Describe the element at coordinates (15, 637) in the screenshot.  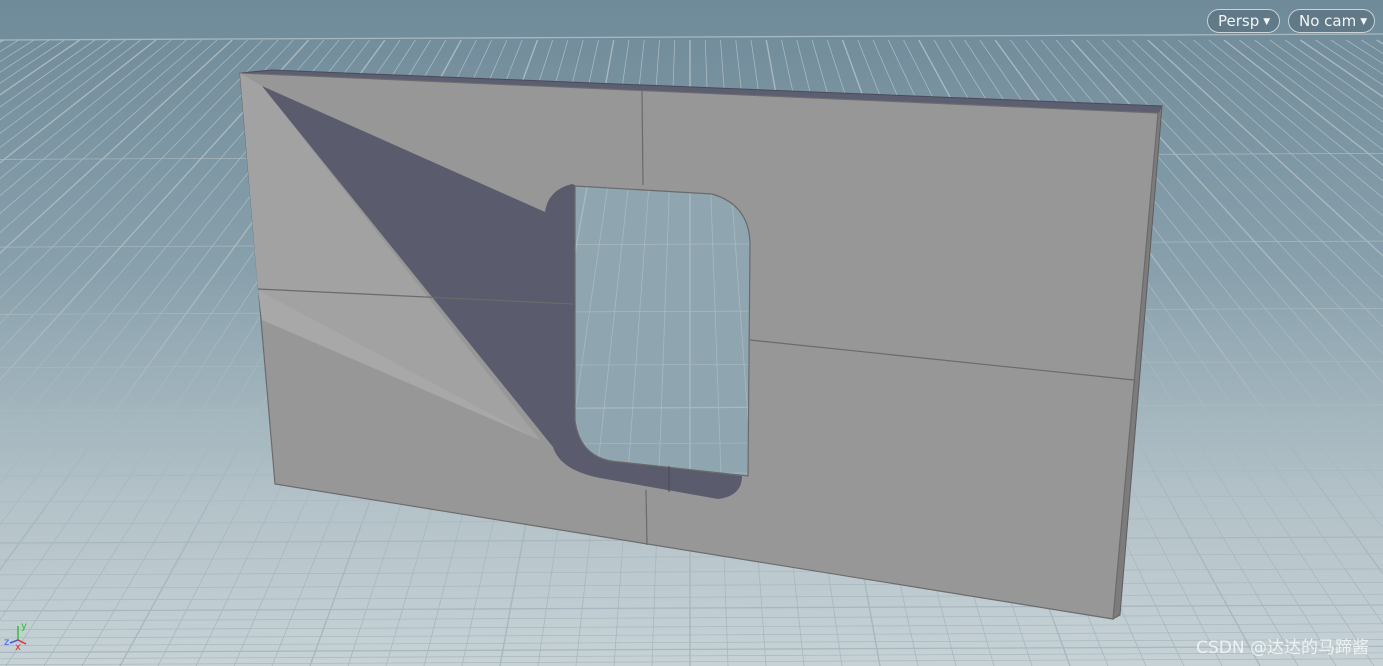
I see `axis-gizmo-icon: y x z` at that location.